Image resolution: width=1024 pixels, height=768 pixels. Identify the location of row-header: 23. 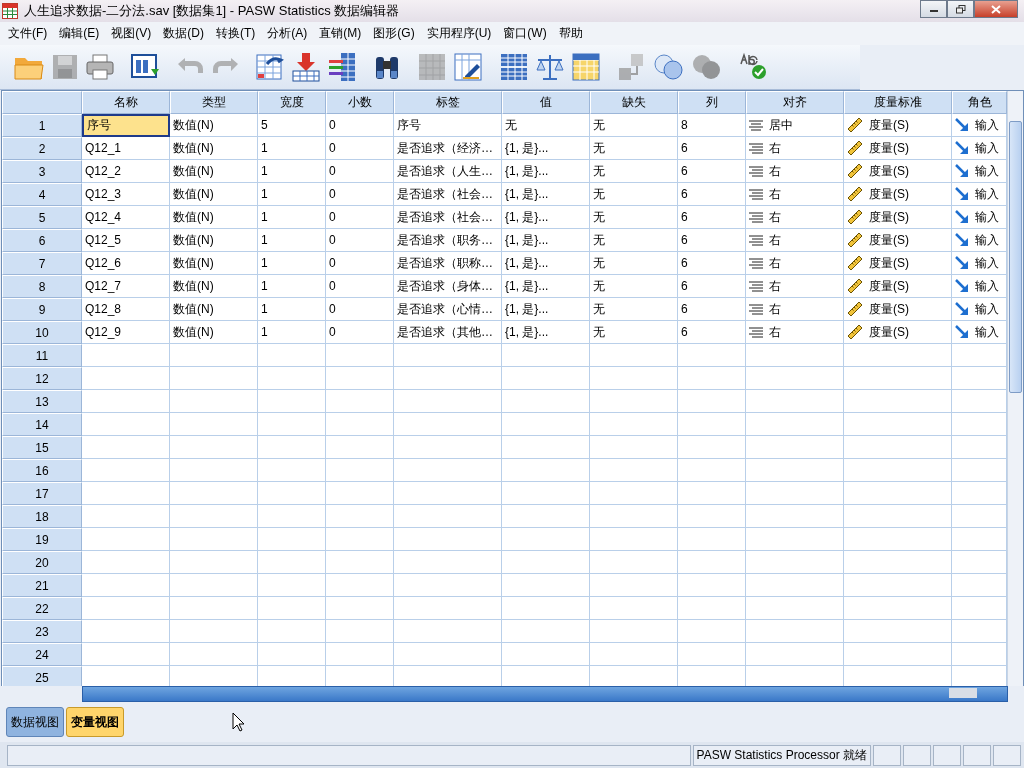
(42, 631).